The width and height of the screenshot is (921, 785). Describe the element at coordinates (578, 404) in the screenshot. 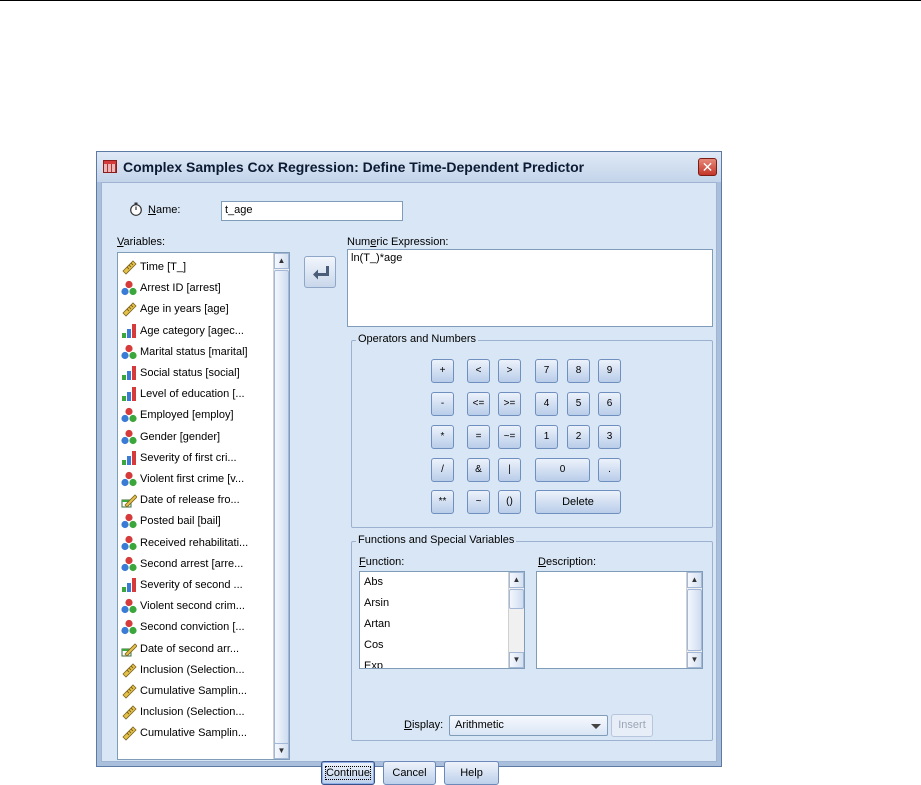

I see `key-5: 5` at that location.